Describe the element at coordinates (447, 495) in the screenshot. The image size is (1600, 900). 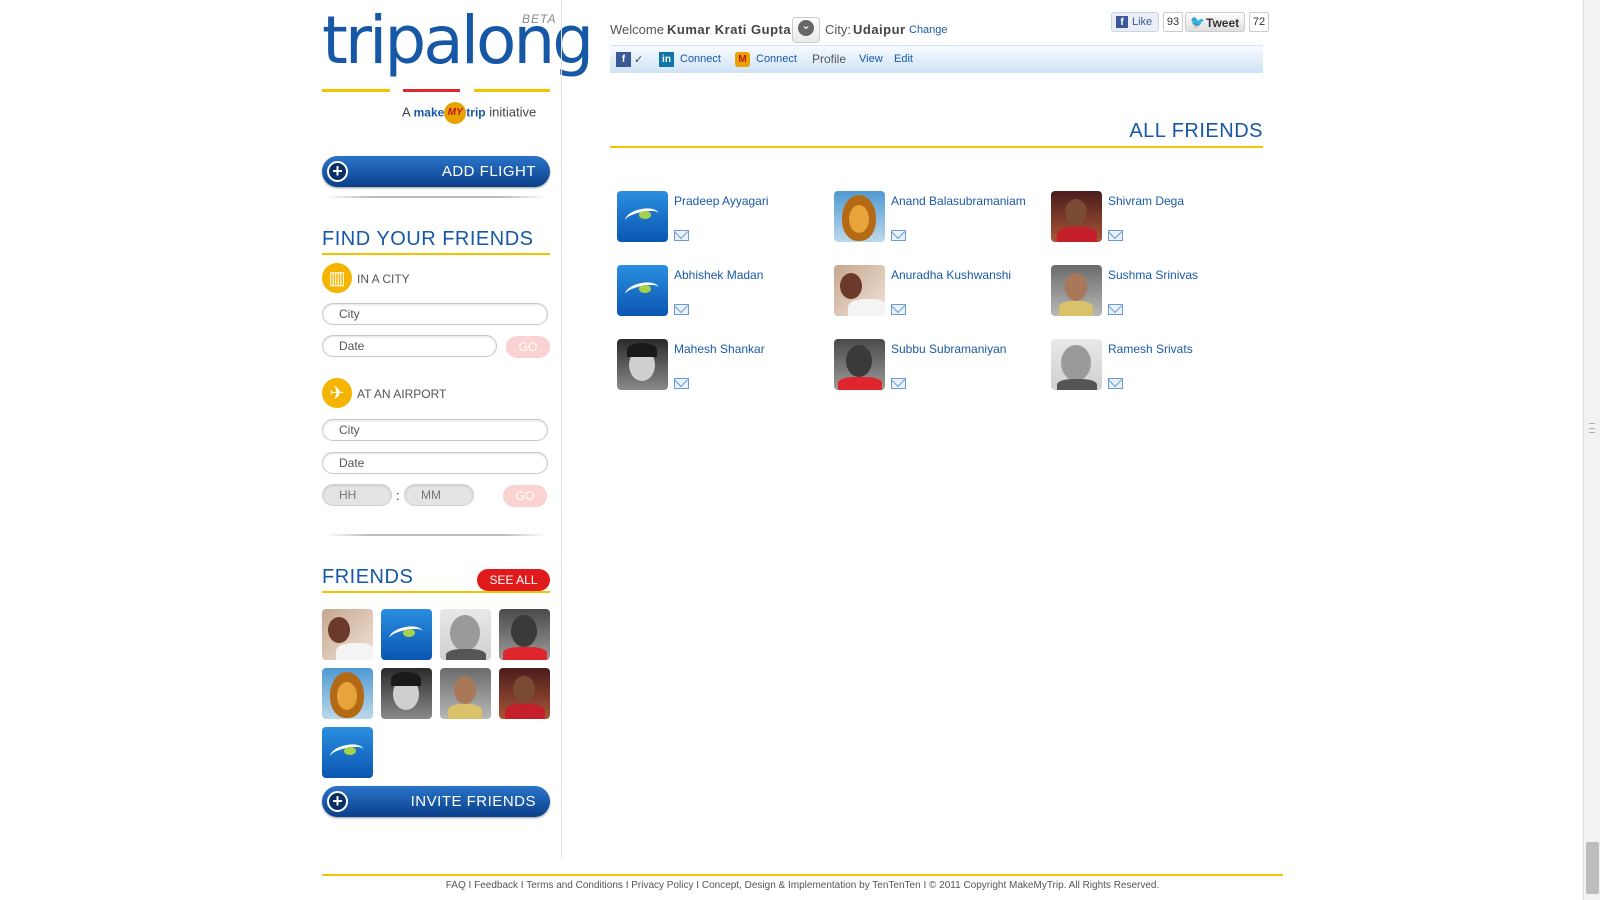
I see `minute-input` at that location.